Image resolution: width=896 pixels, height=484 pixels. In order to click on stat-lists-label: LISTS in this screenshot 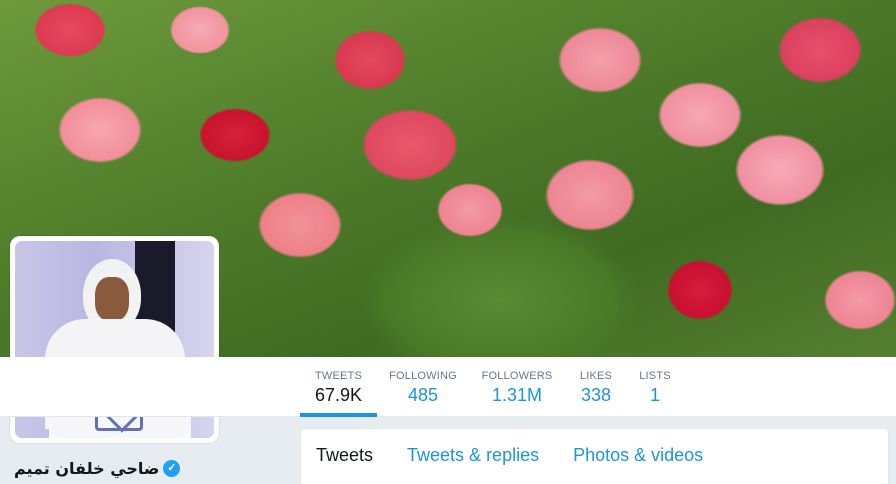, I will do `click(655, 376)`.